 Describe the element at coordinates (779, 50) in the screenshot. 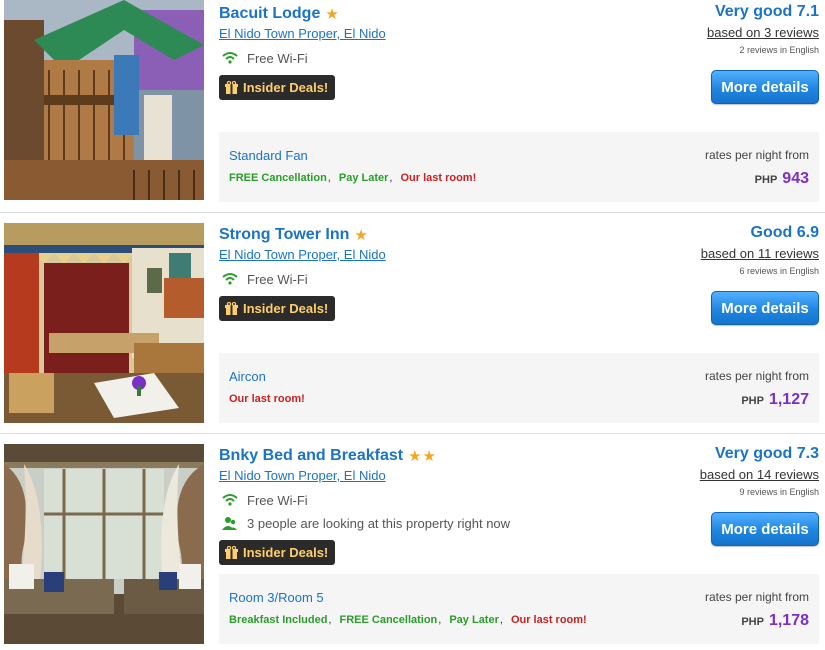

I see `english-review-count: 2 reviews in English` at that location.